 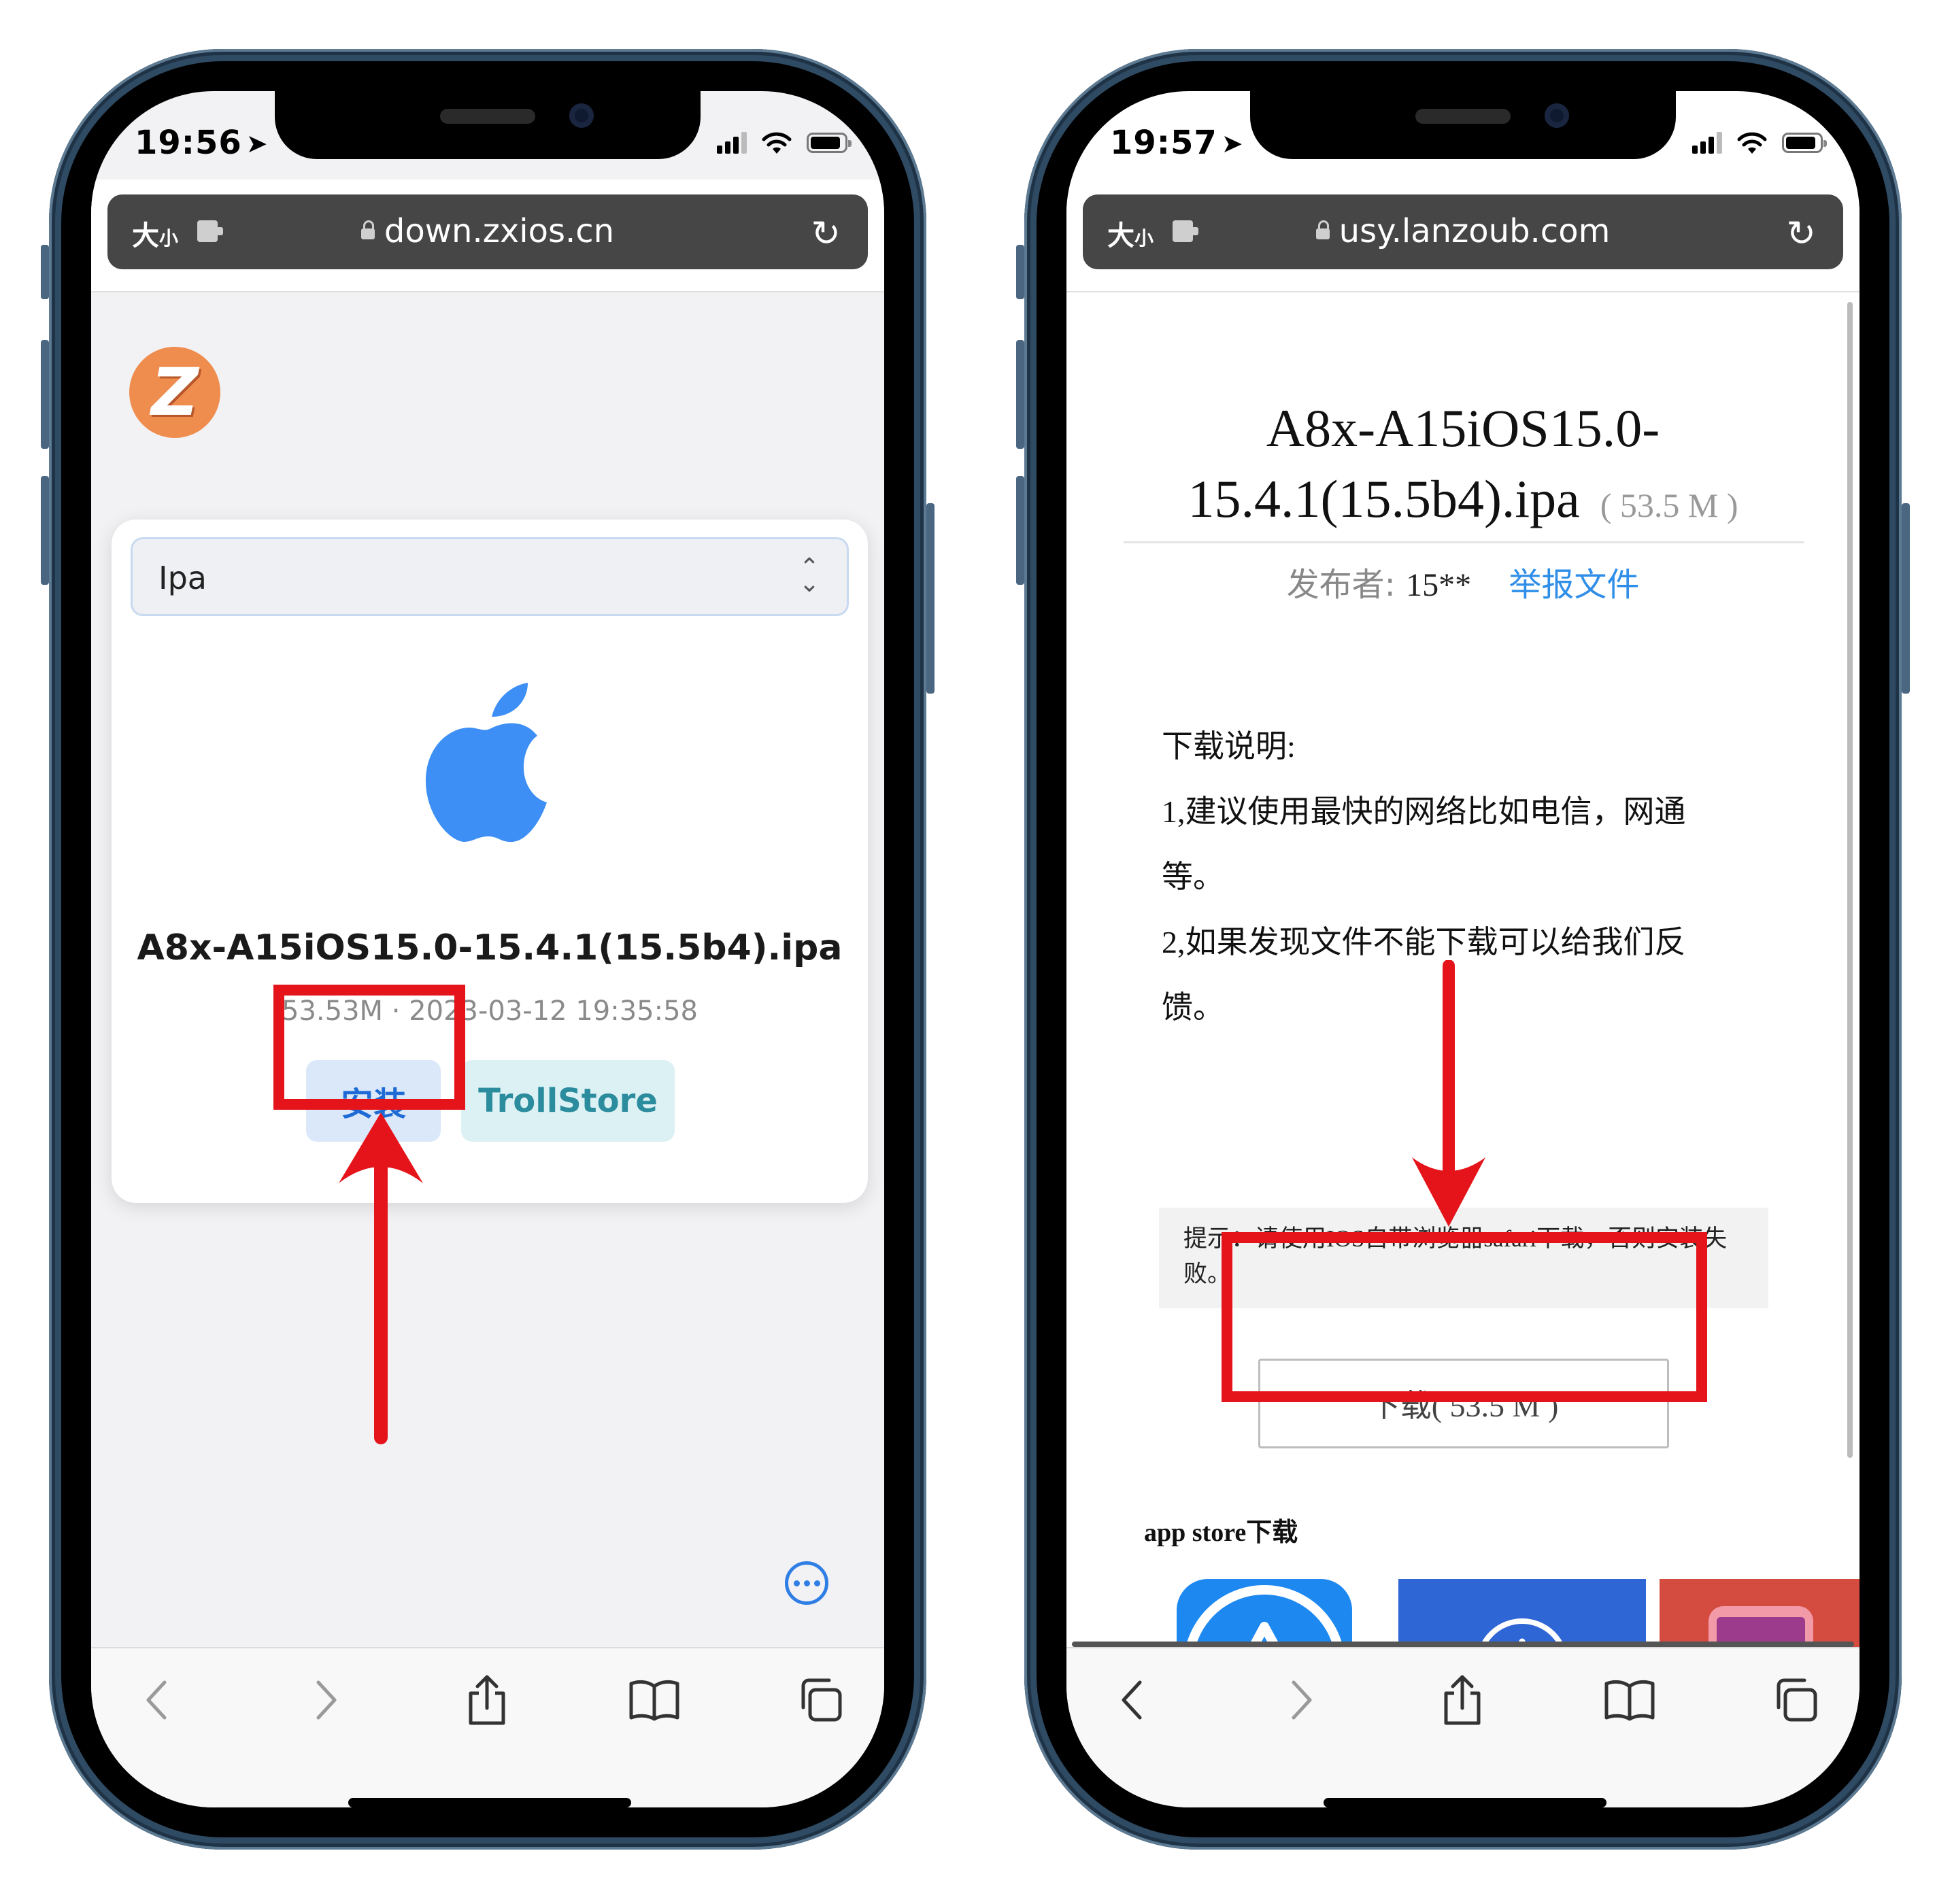 I want to click on report-file-link: 举报文件, so click(x=1574, y=585).